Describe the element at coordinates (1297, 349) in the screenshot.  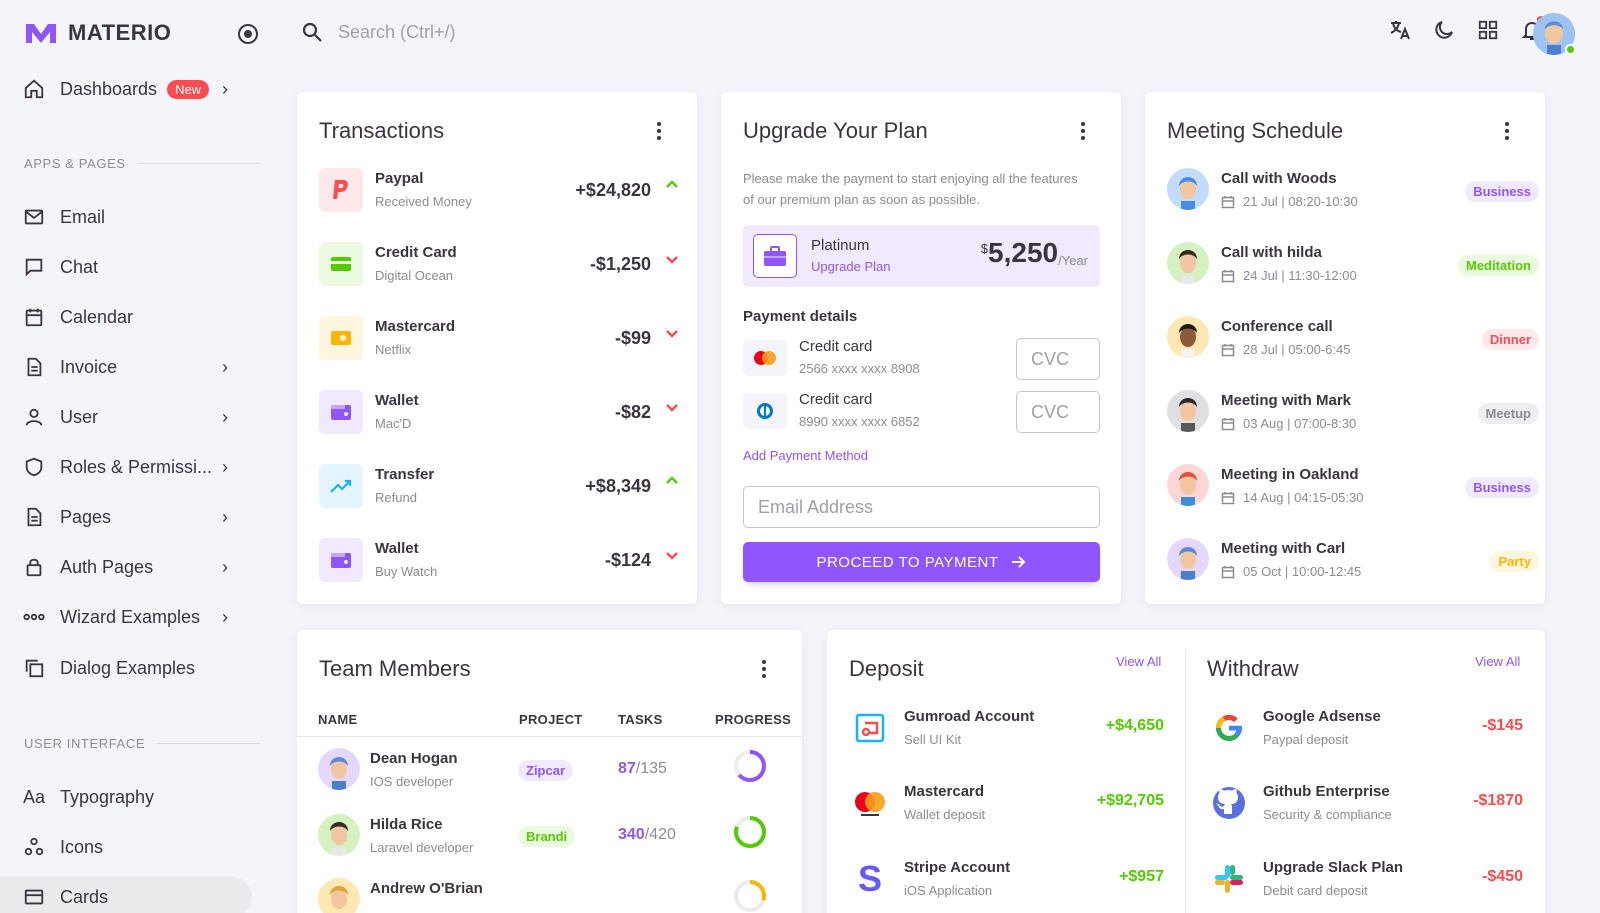
I see `meeting-date-text: 28 Jul | 05:00-6:45` at that location.